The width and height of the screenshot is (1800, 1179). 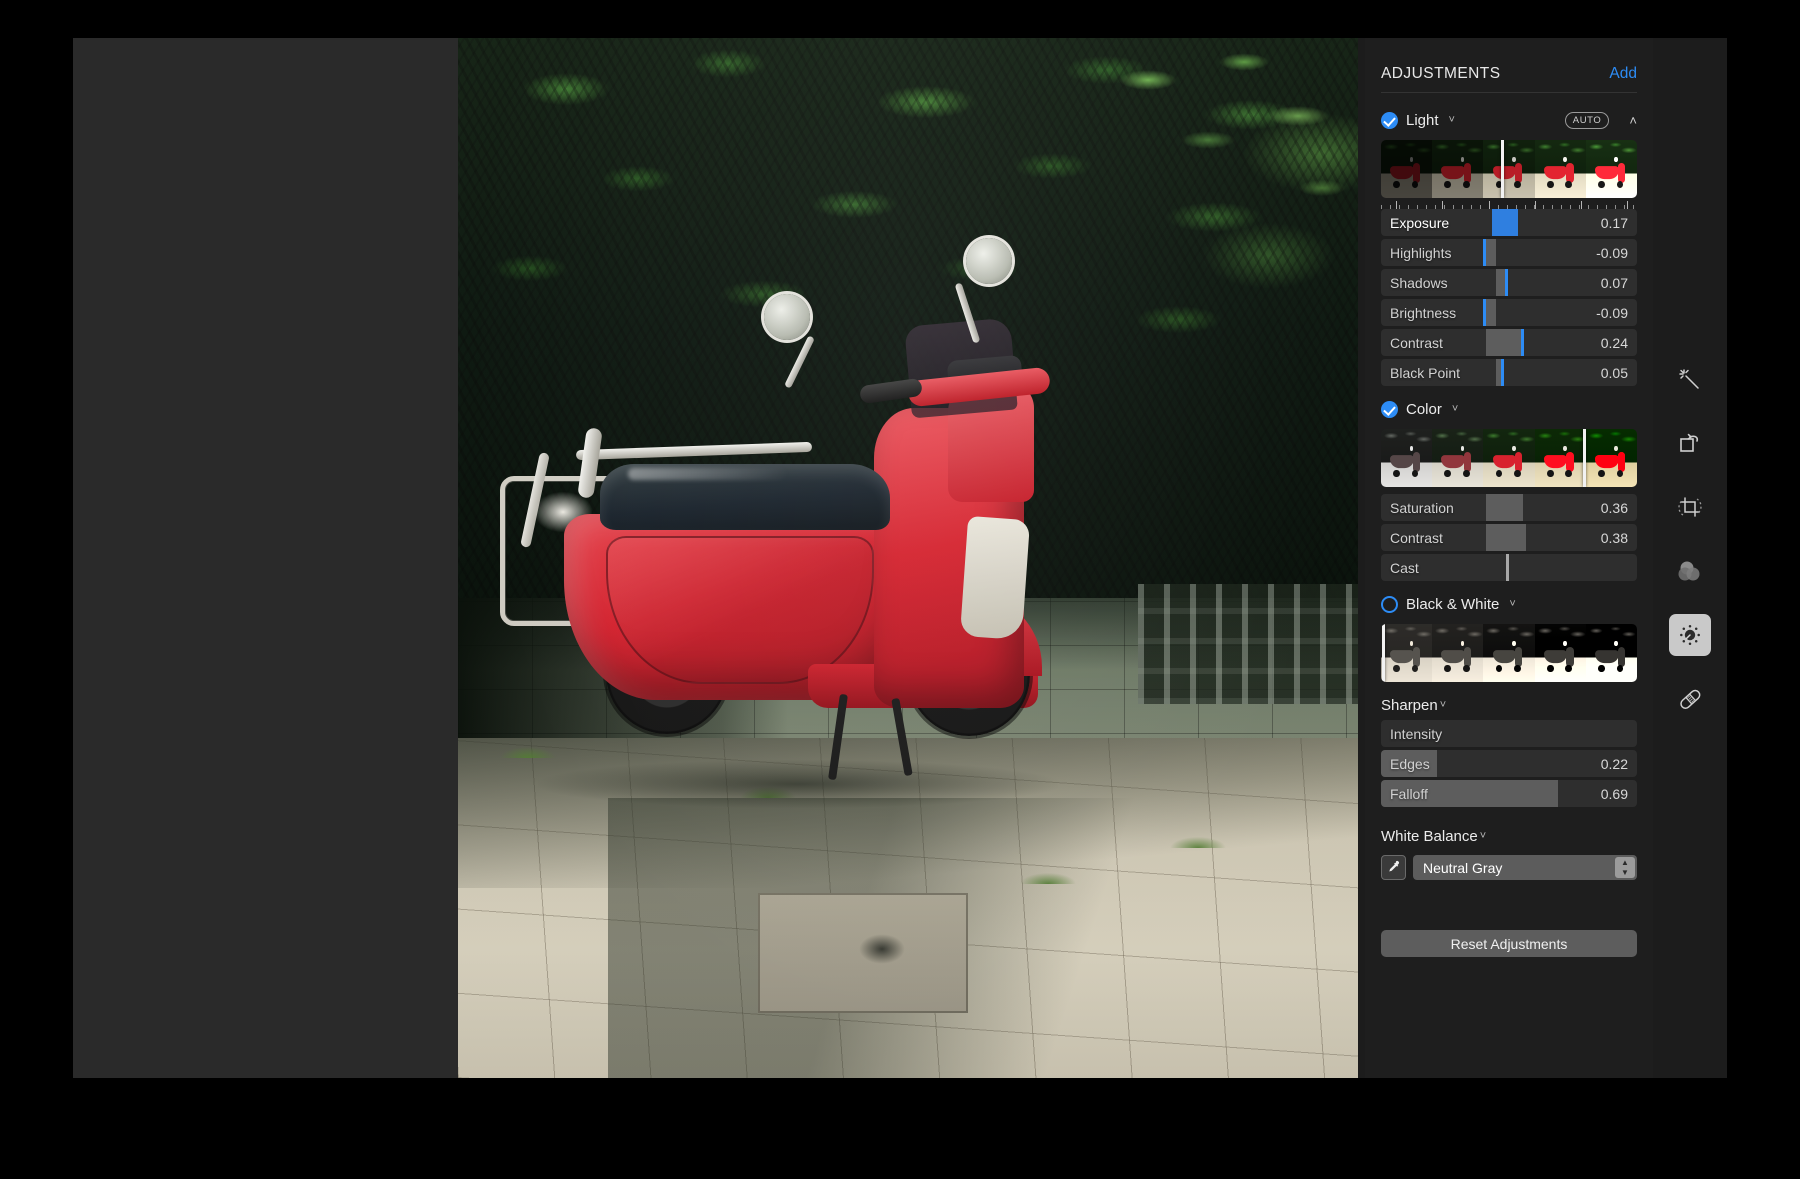 What do you see at coordinates (1623, 74) in the screenshot?
I see `add-adjustment-button: Add` at bounding box center [1623, 74].